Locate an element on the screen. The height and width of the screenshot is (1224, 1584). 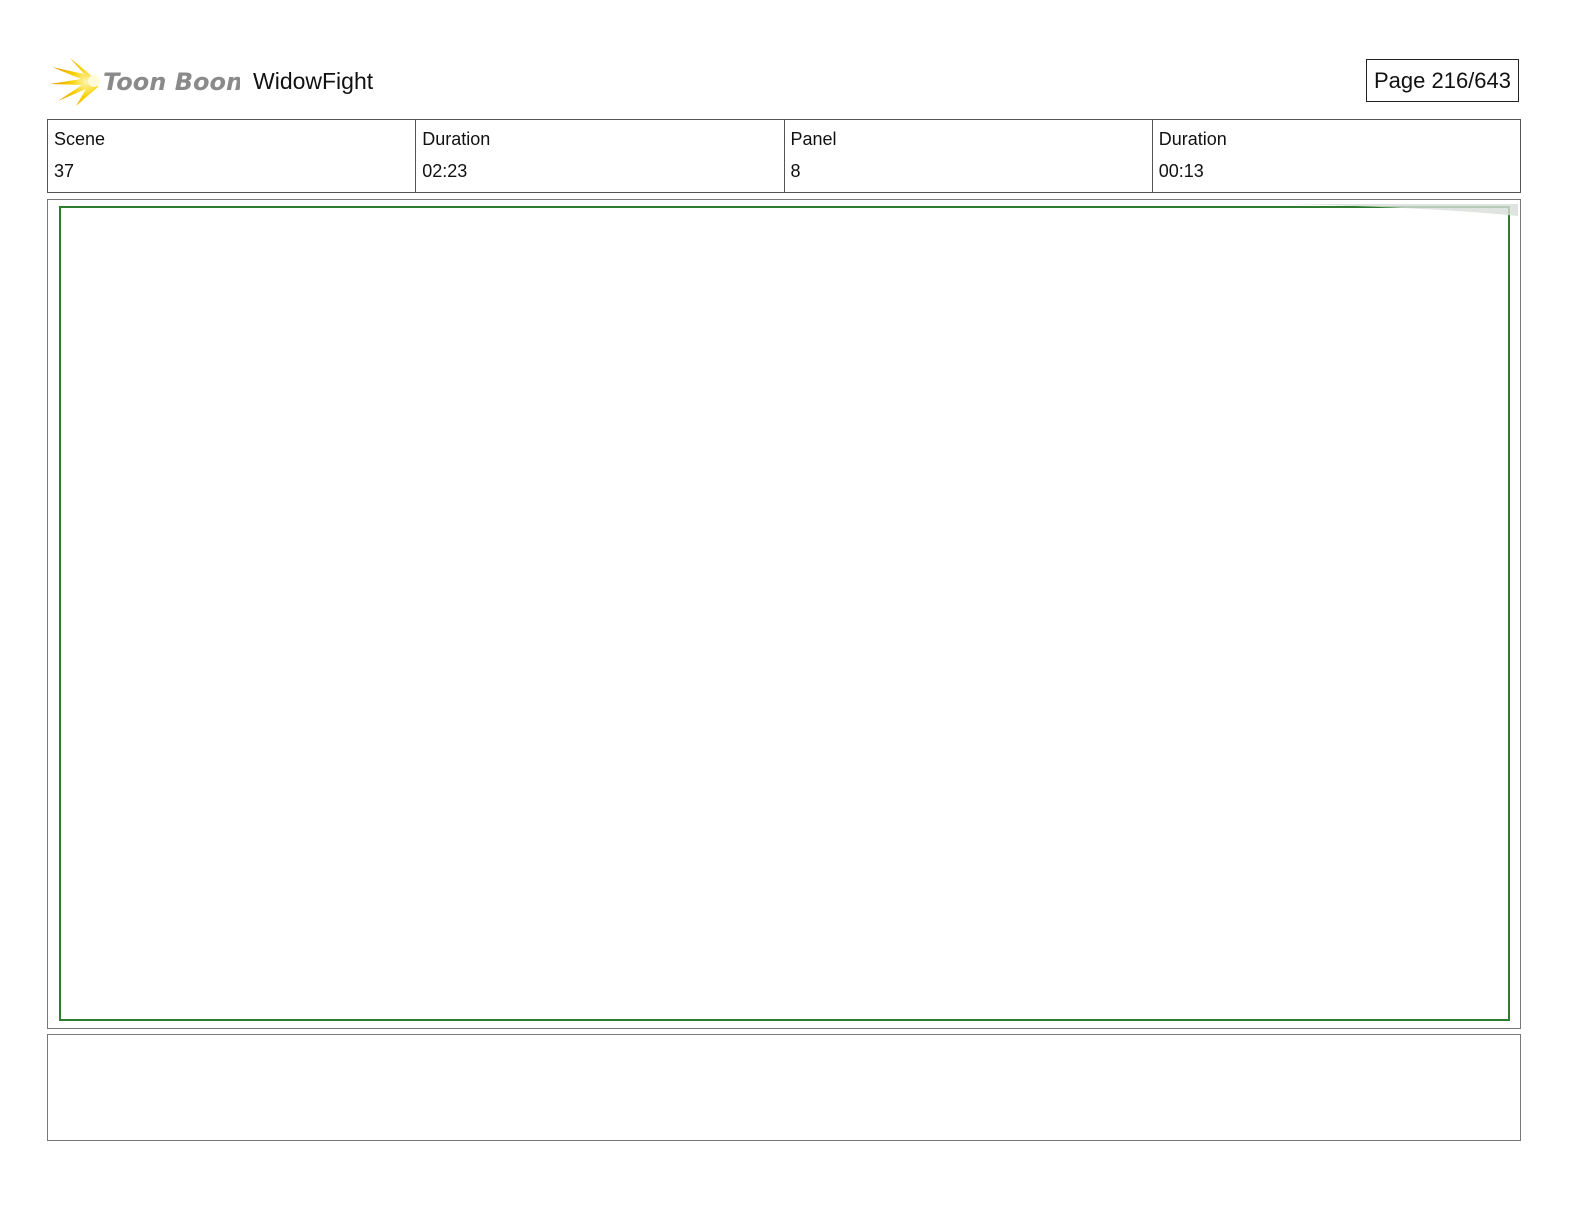
project-title: WidowFight is located at coordinates (313, 81).